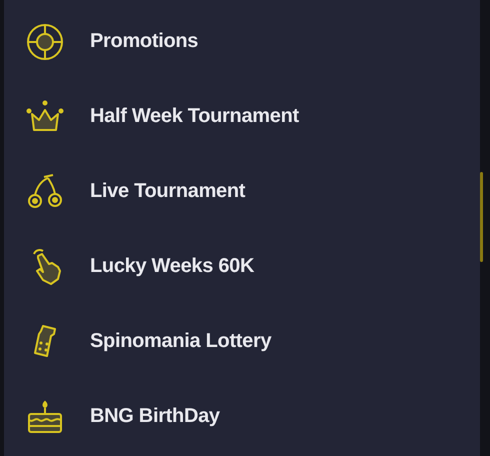 The image size is (490, 456). Describe the element at coordinates (172, 266) in the screenshot. I see `menu-item: Lucky Weeks 60K` at that location.